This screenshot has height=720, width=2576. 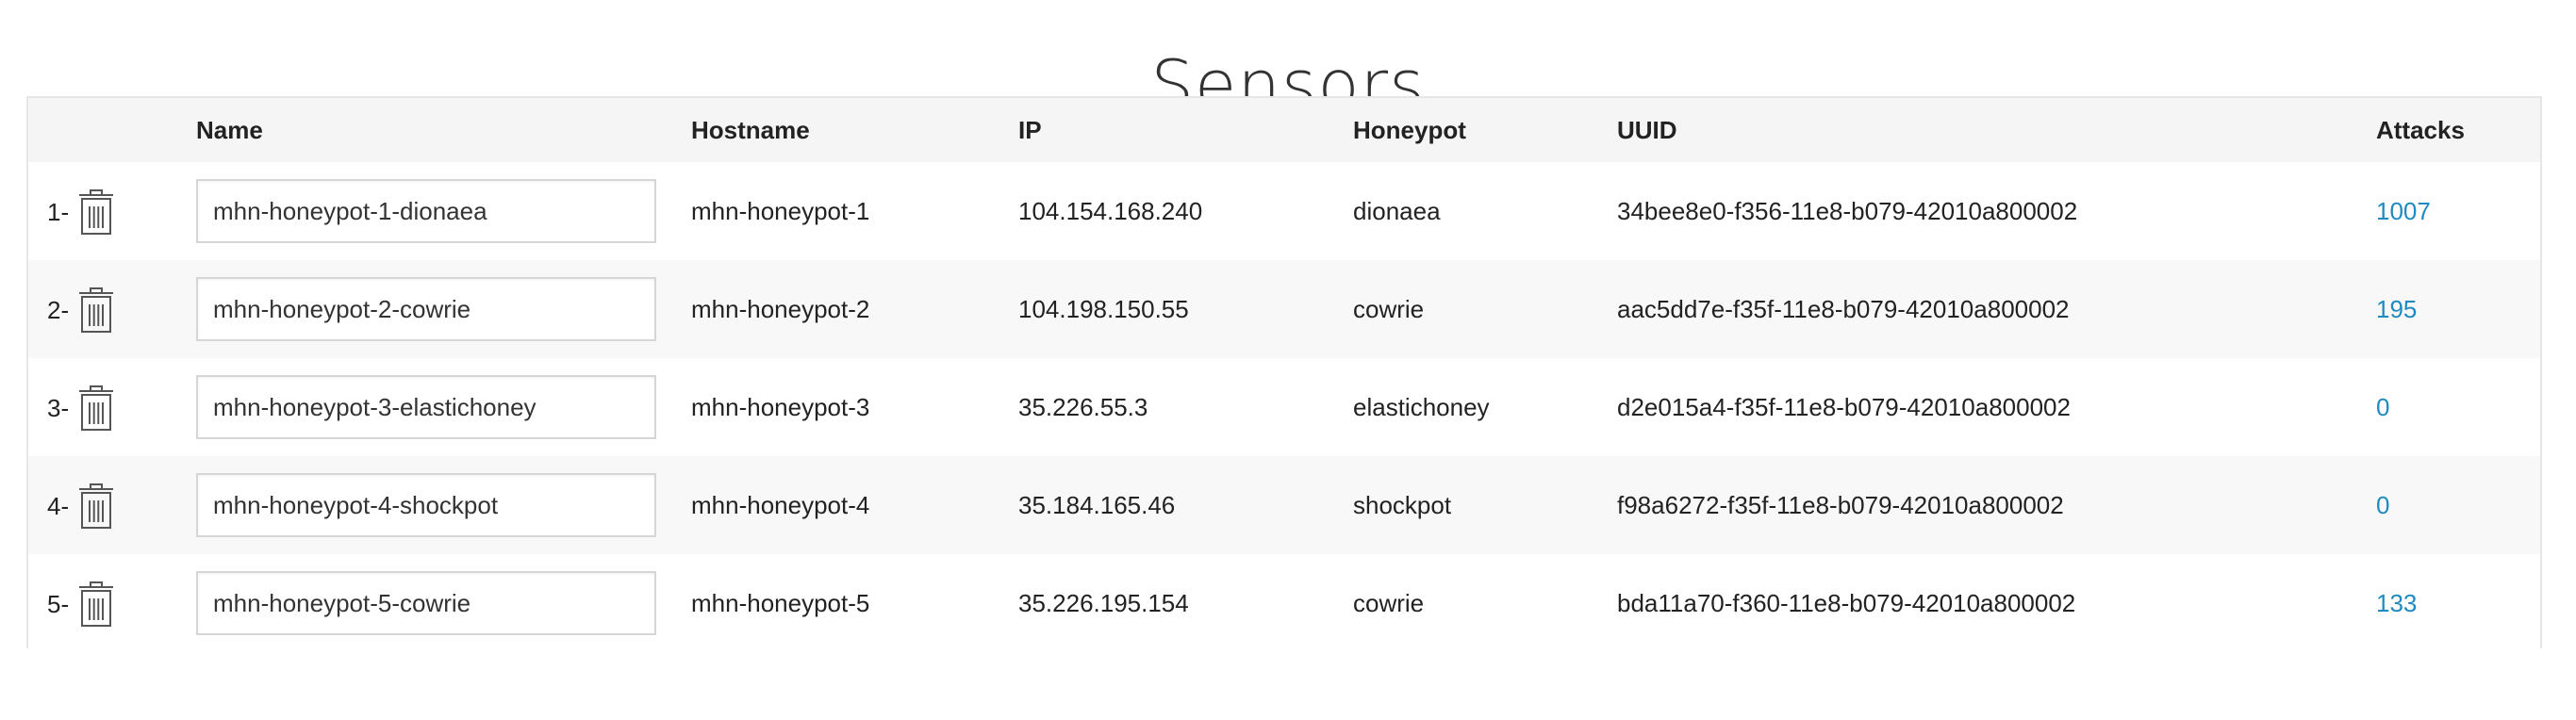 I want to click on attacks-link: 133, so click(x=2396, y=603).